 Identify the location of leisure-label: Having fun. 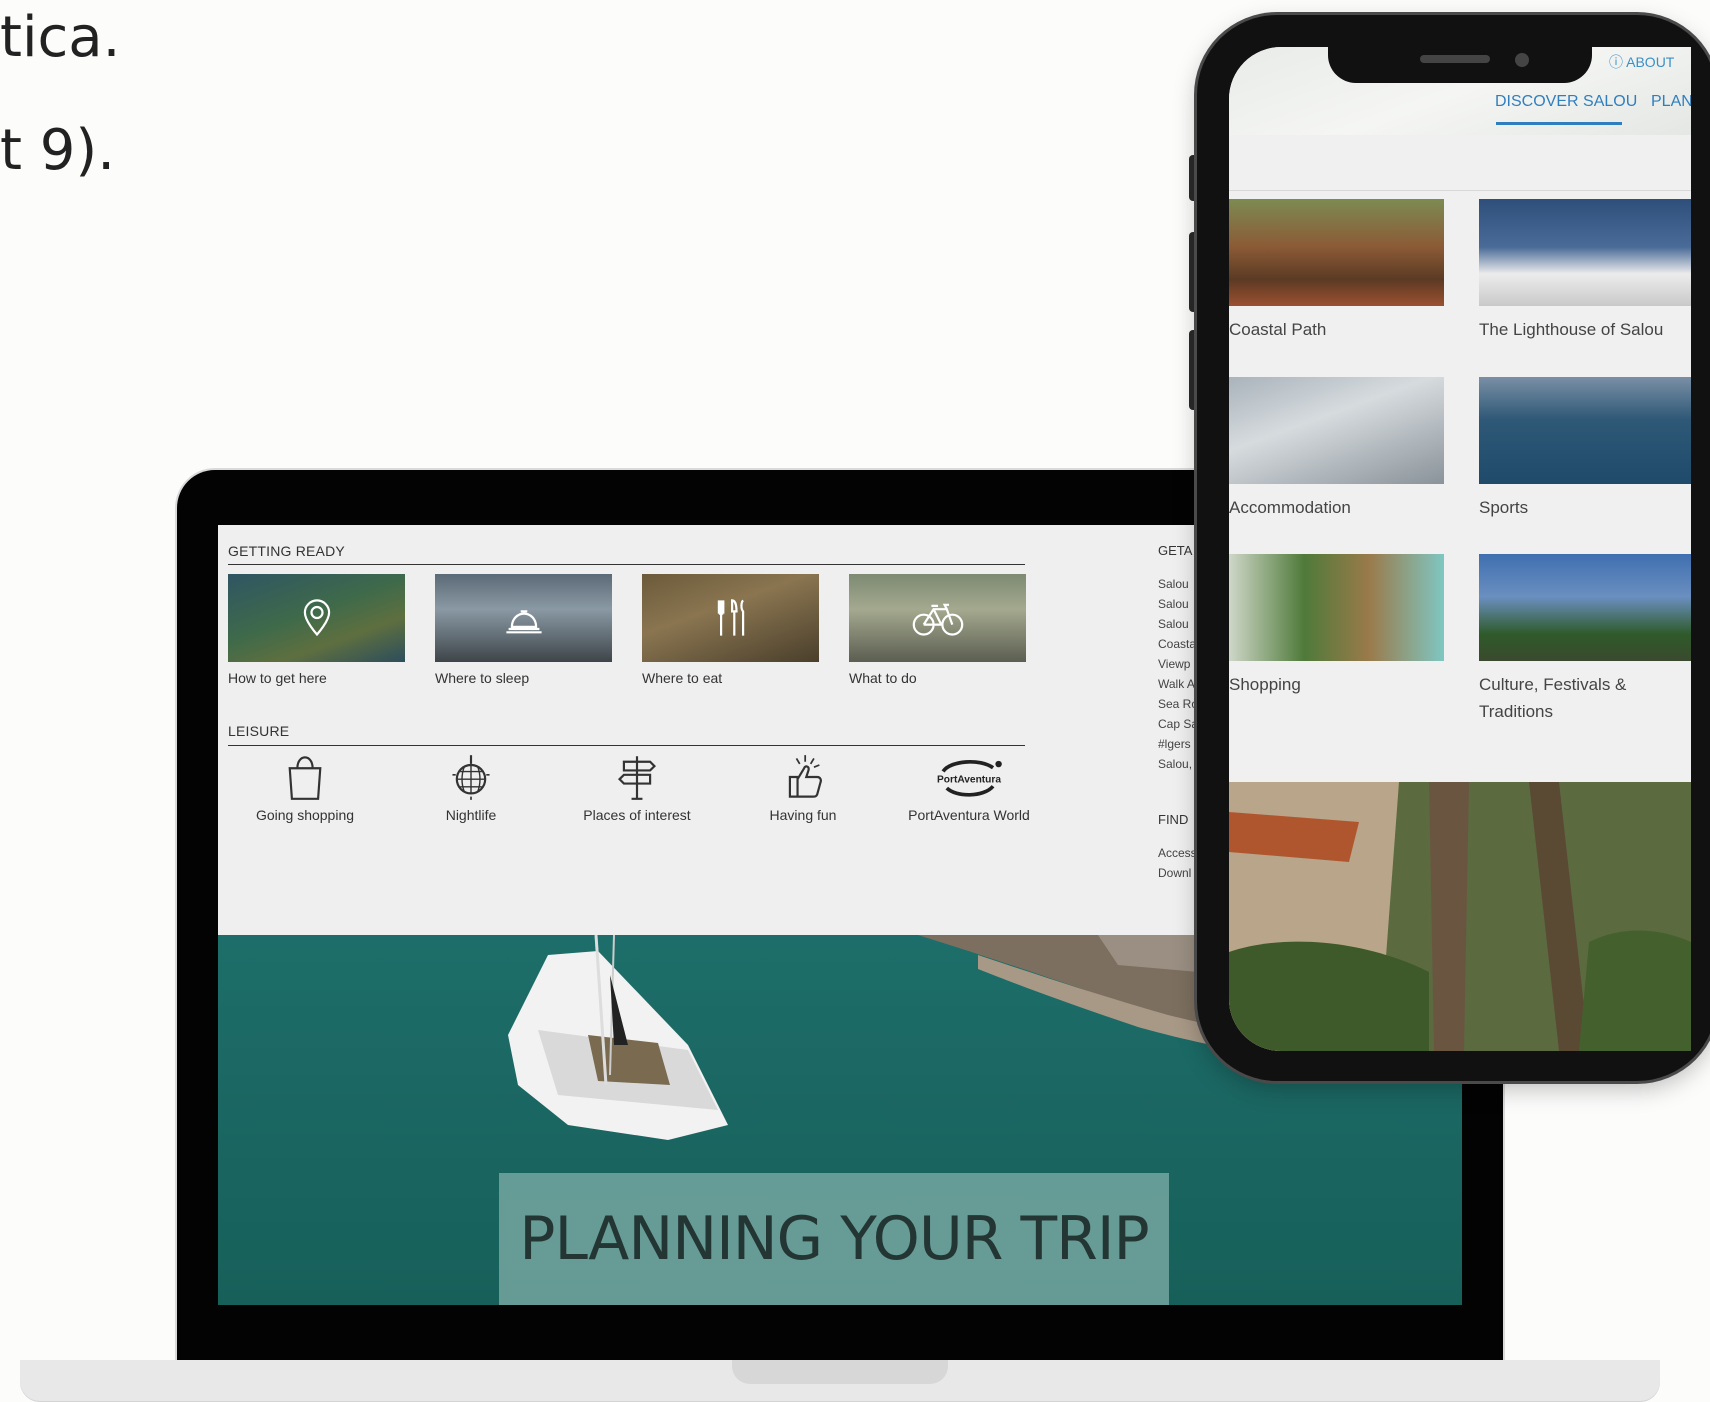
(803, 815).